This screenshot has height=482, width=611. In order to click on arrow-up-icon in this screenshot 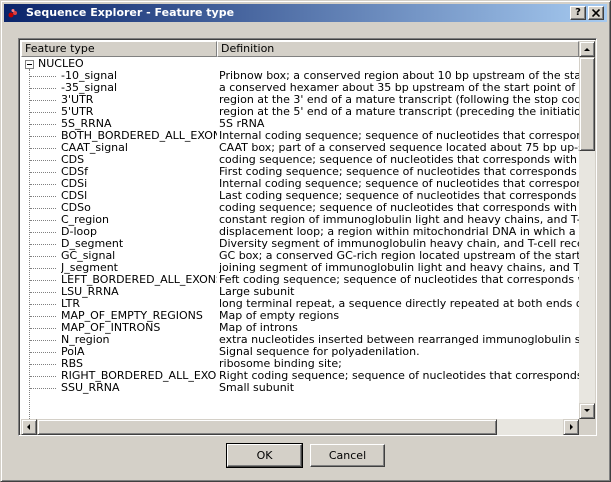, I will do `click(587, 49)`.